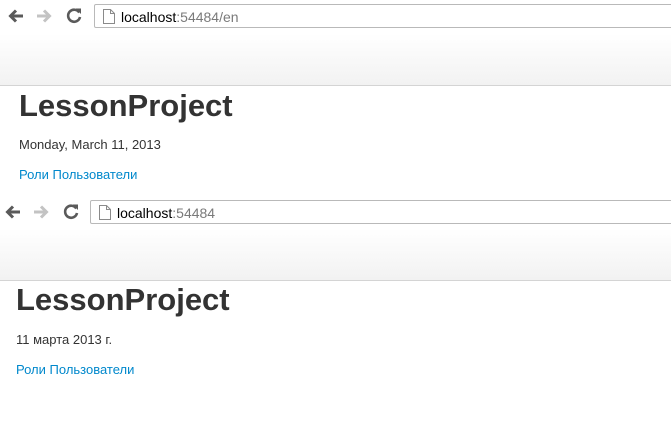  I want to click on address-bar: localhost:54484/en, so click(382, 16).